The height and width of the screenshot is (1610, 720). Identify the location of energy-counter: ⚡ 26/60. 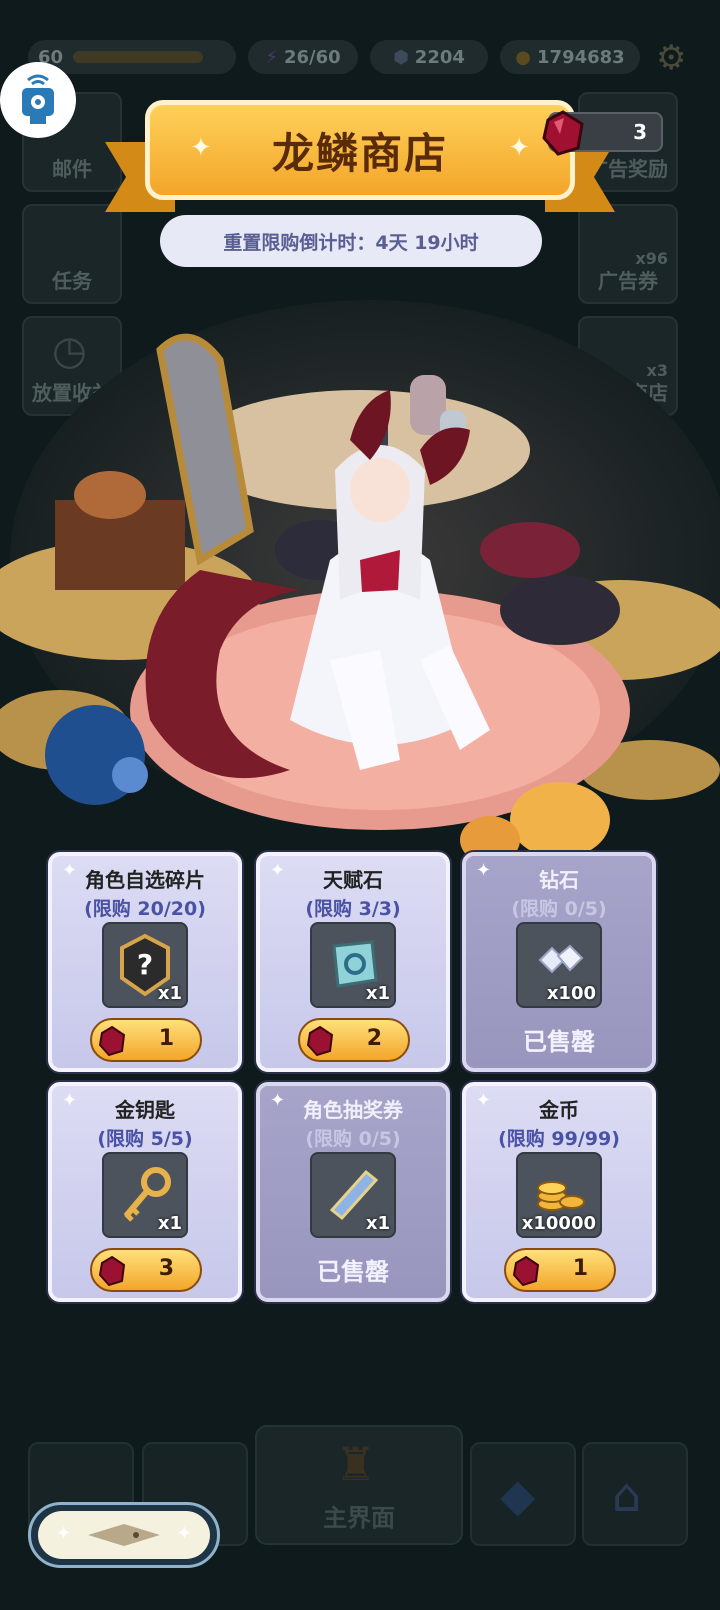
(303, 57).